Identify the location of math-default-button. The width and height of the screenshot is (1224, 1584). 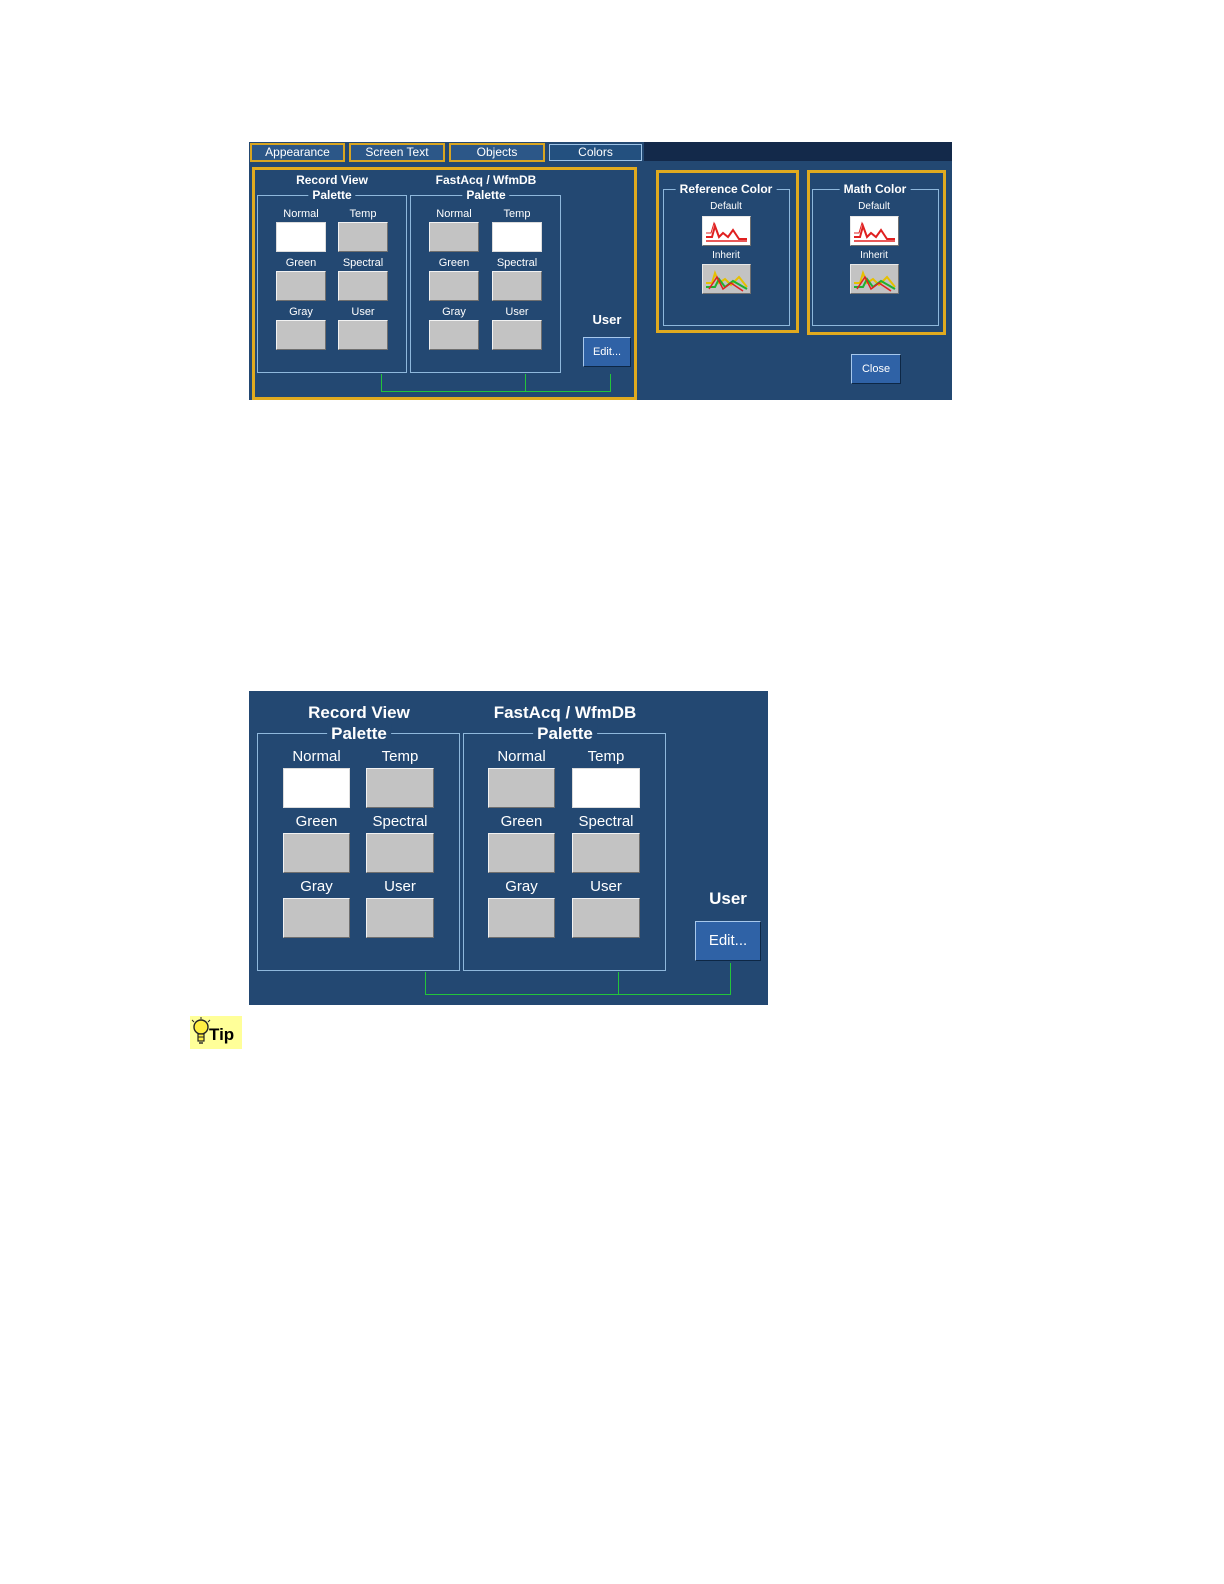
(874, 231).